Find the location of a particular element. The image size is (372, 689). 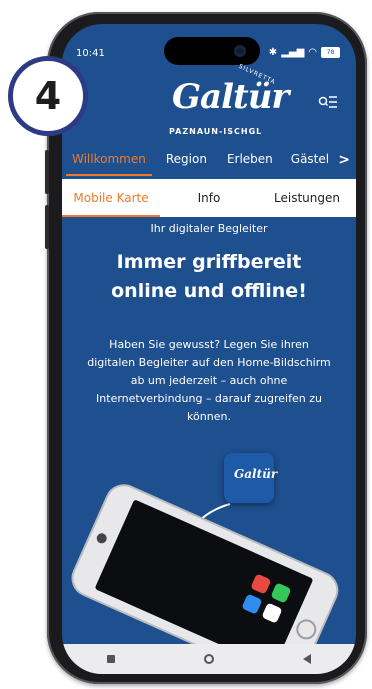

tab-leistungen: Leistungen is located at coordinates (307, 198).